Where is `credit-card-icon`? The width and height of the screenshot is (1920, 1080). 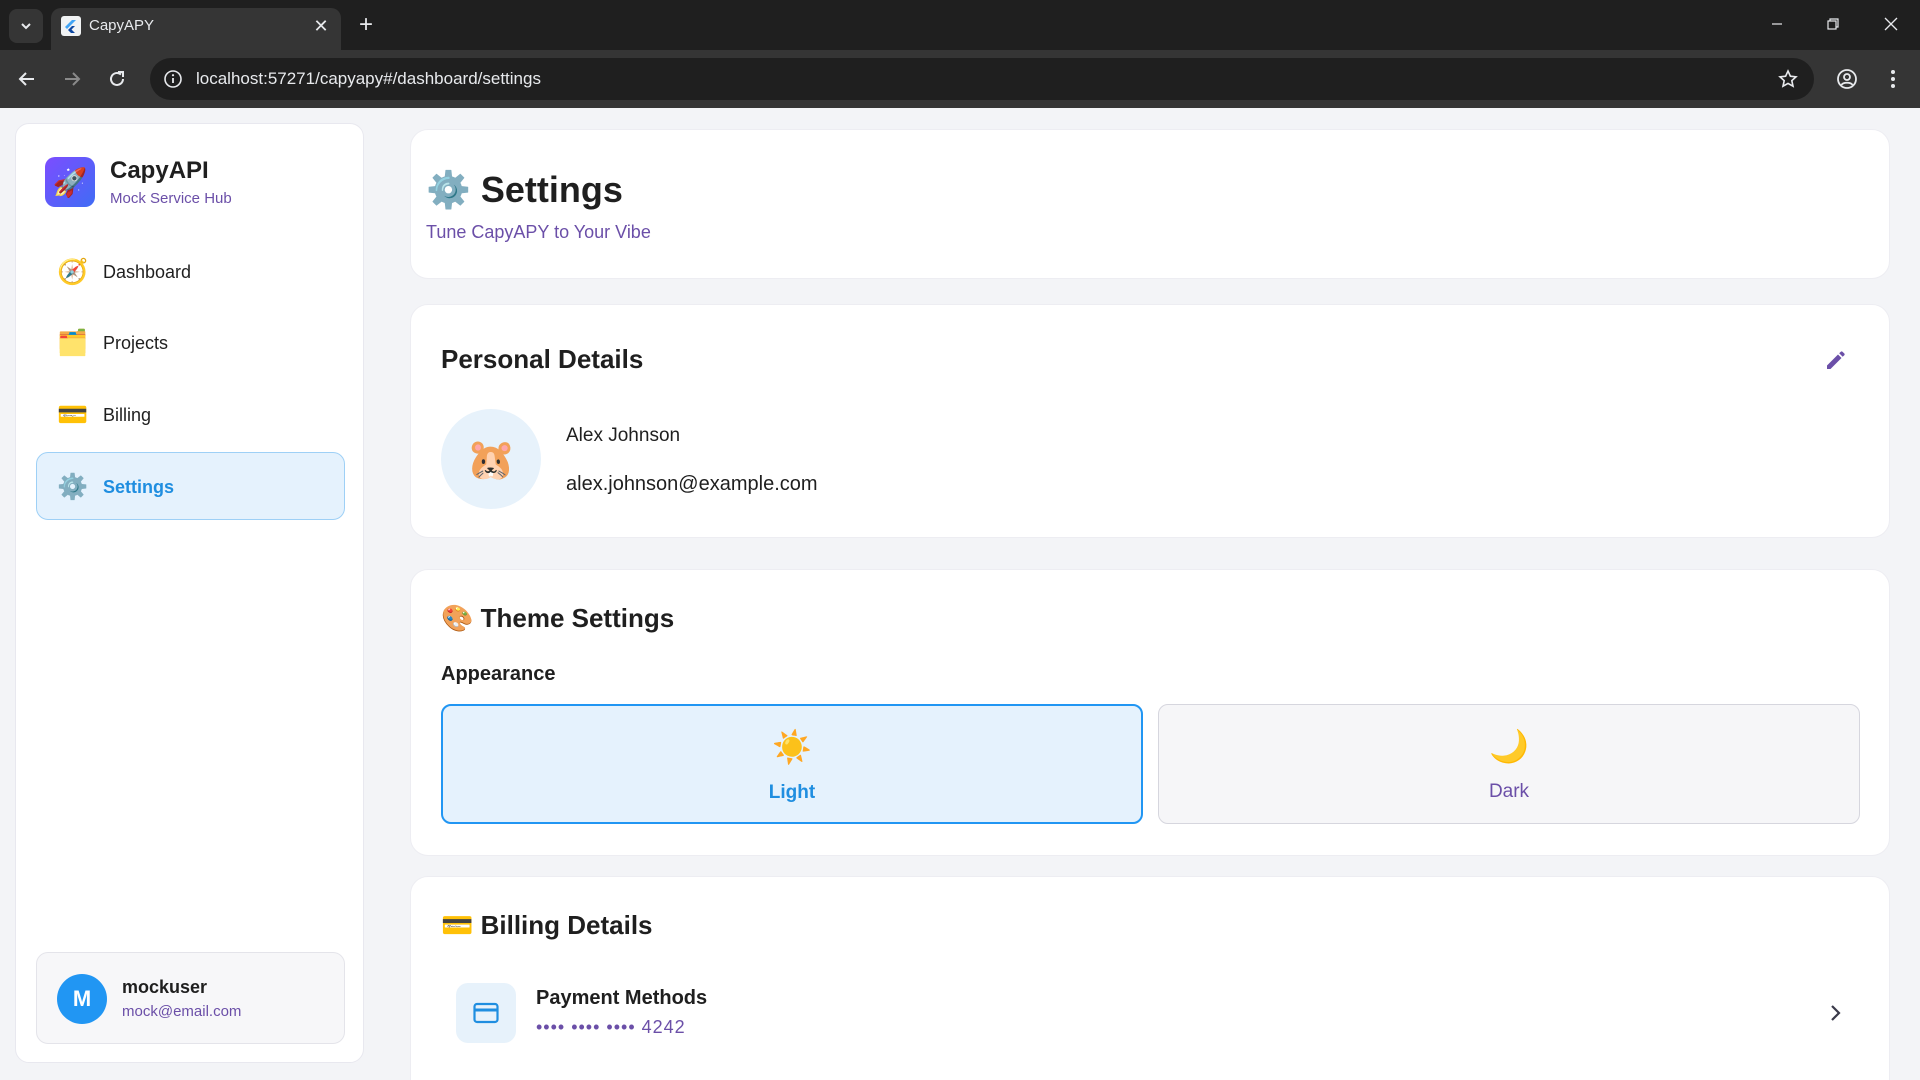 credit-card-icon is located at coordinates (486, 1013).